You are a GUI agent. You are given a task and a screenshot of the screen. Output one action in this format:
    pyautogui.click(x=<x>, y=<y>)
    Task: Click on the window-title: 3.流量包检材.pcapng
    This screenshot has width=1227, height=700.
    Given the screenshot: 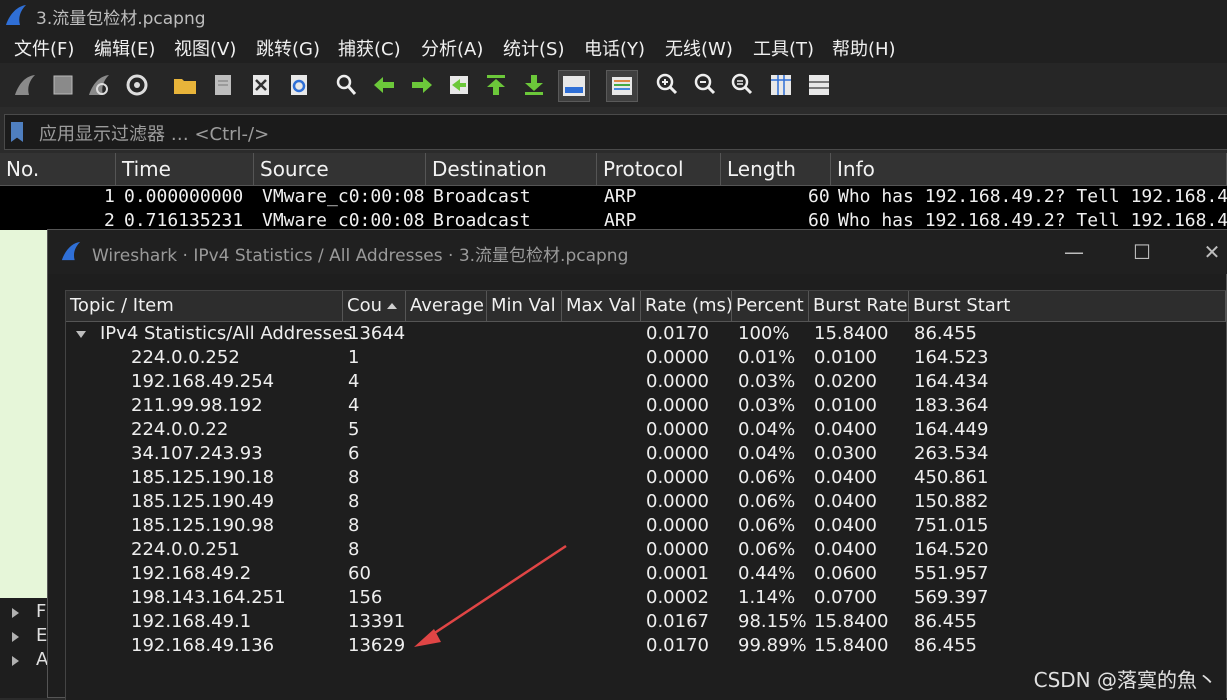 What is the action you would take?
    pyautogui.click(x=121, y=19)
    